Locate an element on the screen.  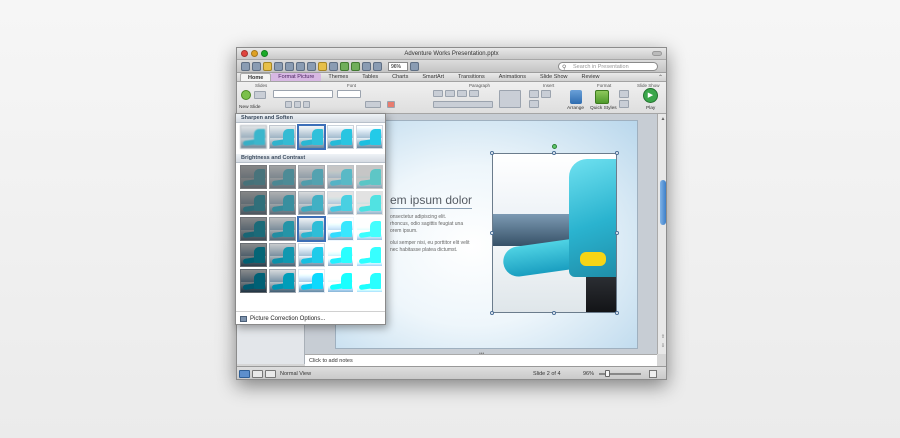
play-icon: ▶ is located at coordinates (650, 95).